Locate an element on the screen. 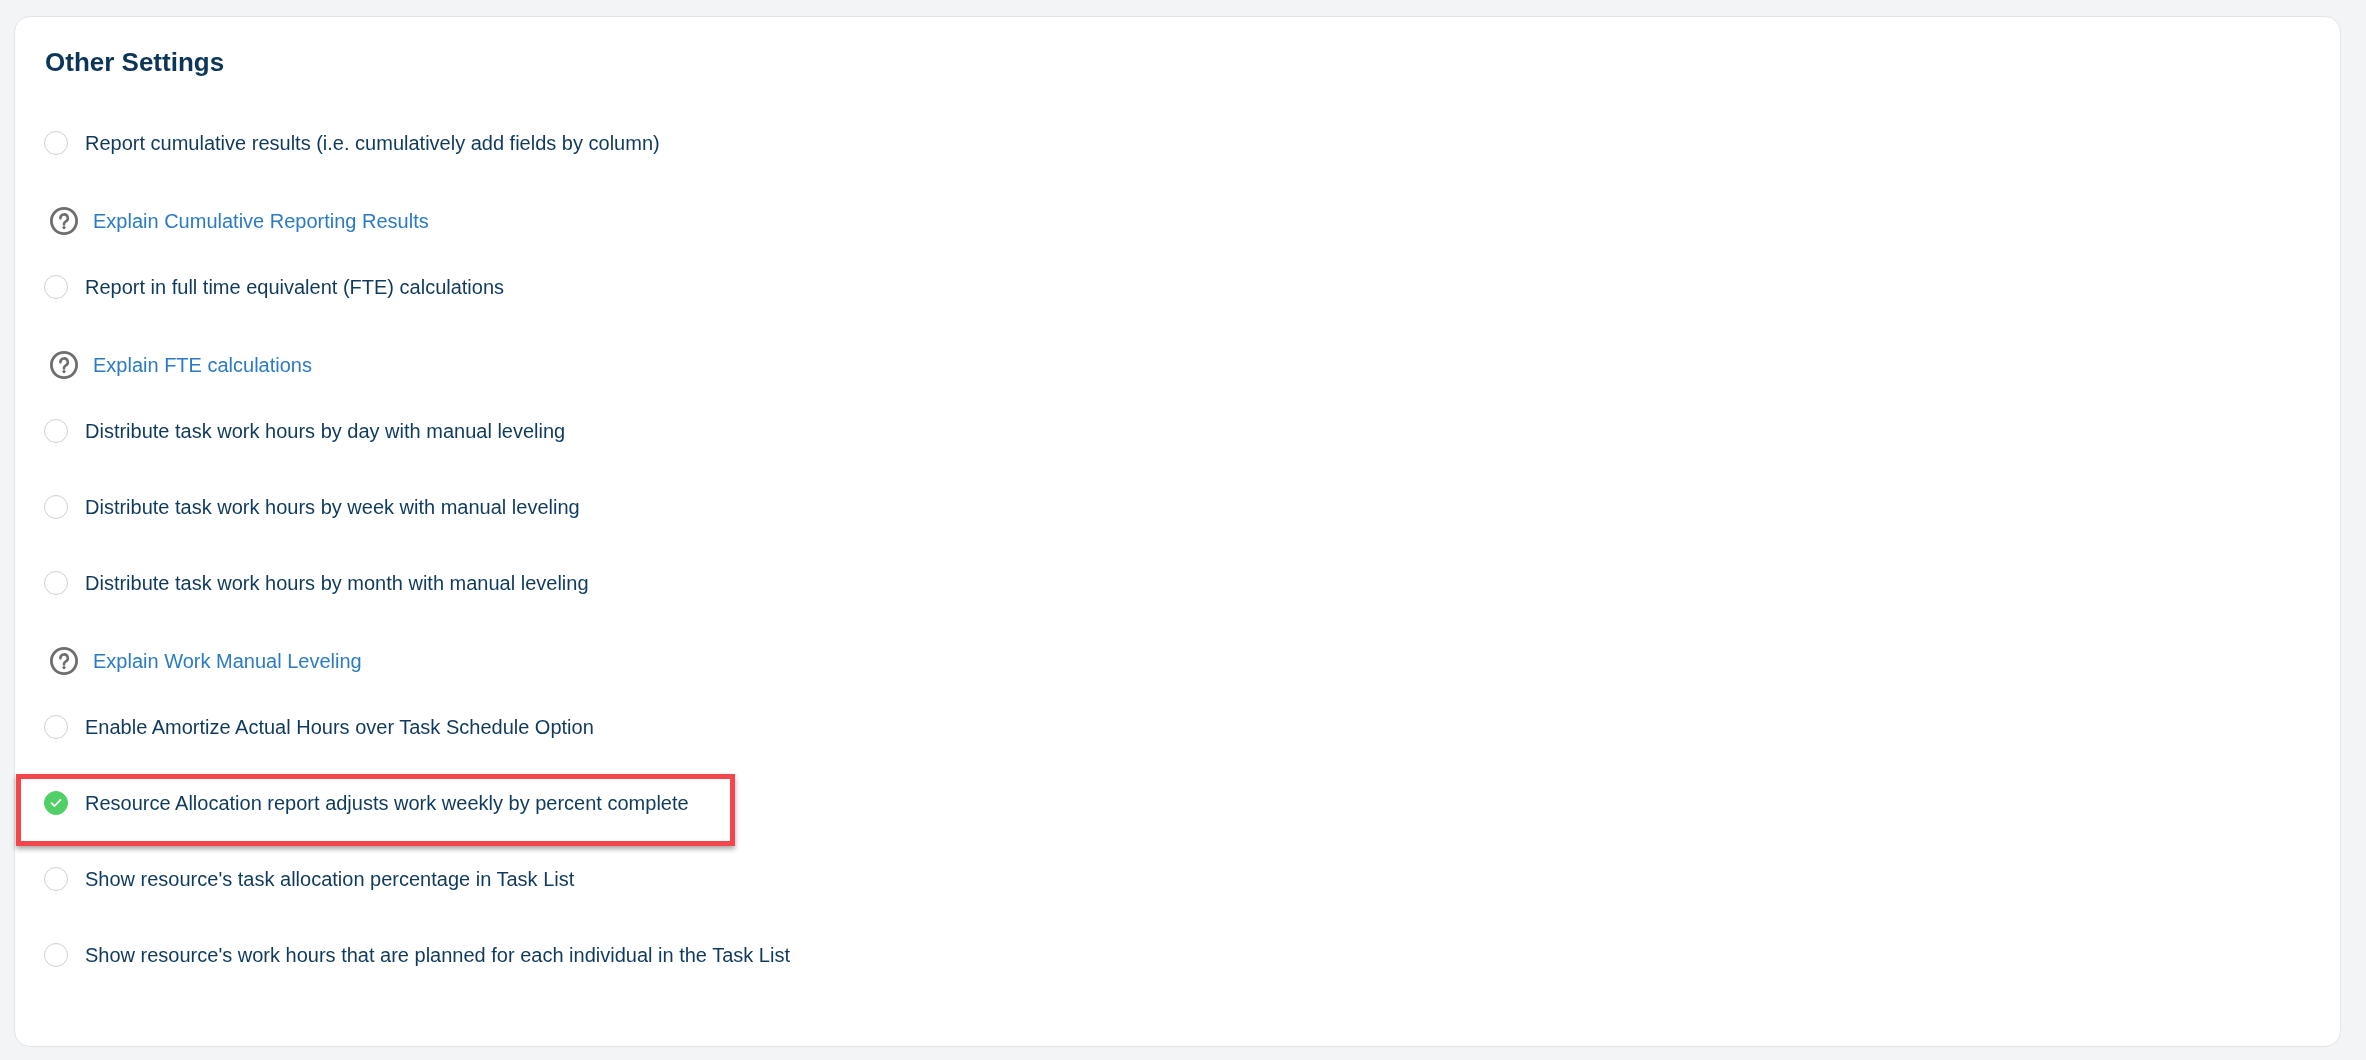 The width and height of the screenshot is (2366, 1060). help-link: Explain Work Manual Leveling is located at coordinates (227, 661).